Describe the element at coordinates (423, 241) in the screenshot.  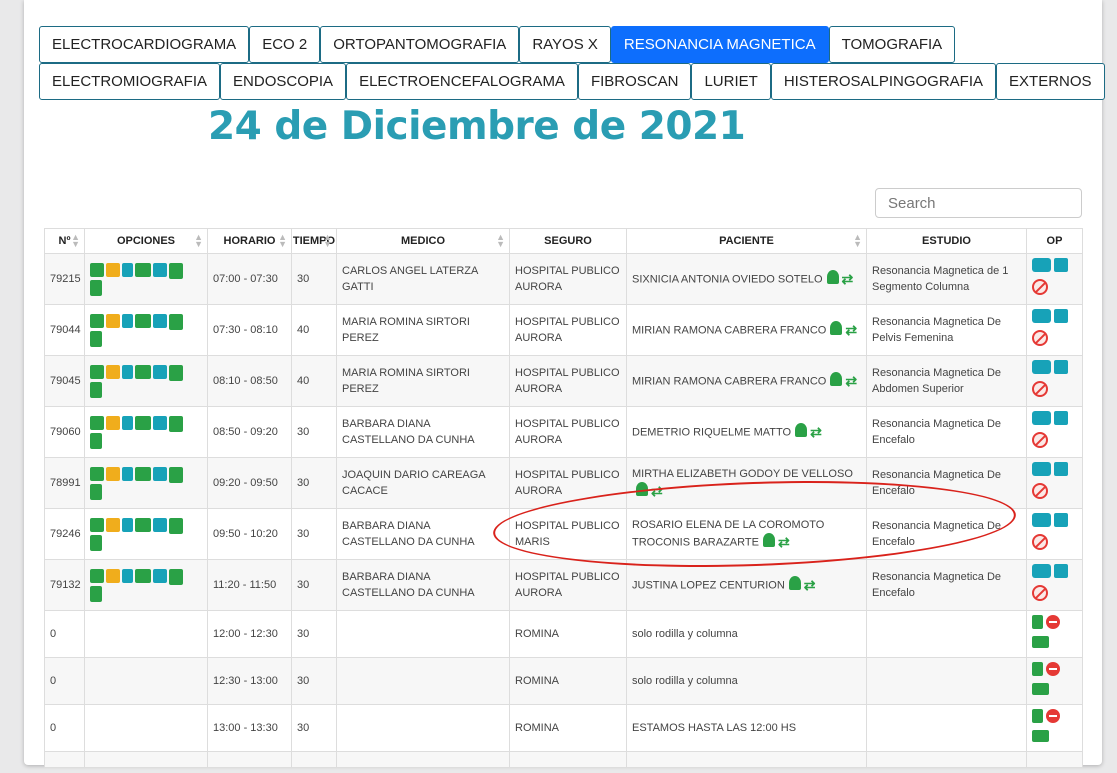
I see `col-header-4: MEDICO ▲ ▼` at that location.